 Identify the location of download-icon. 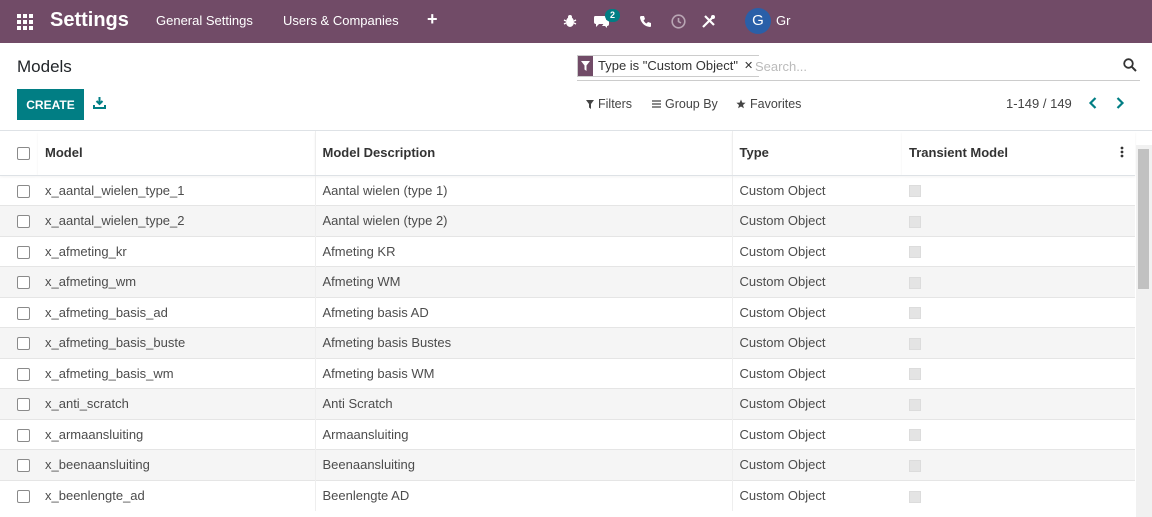
(100, 103).